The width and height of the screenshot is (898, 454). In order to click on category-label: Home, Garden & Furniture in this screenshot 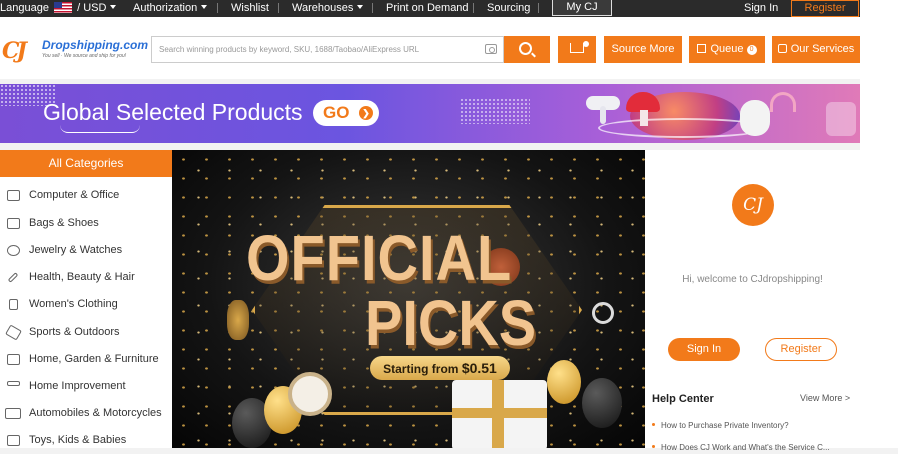, I will do `click(94, 359)`.